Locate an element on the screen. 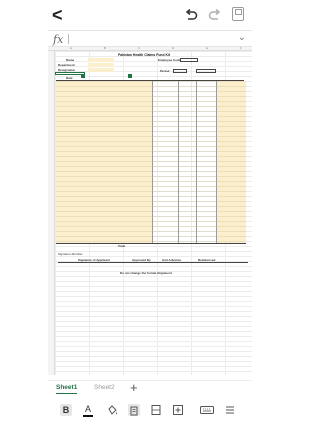  format-warning-note: Do not change the format Alignment is located at coordinates (146, 273).